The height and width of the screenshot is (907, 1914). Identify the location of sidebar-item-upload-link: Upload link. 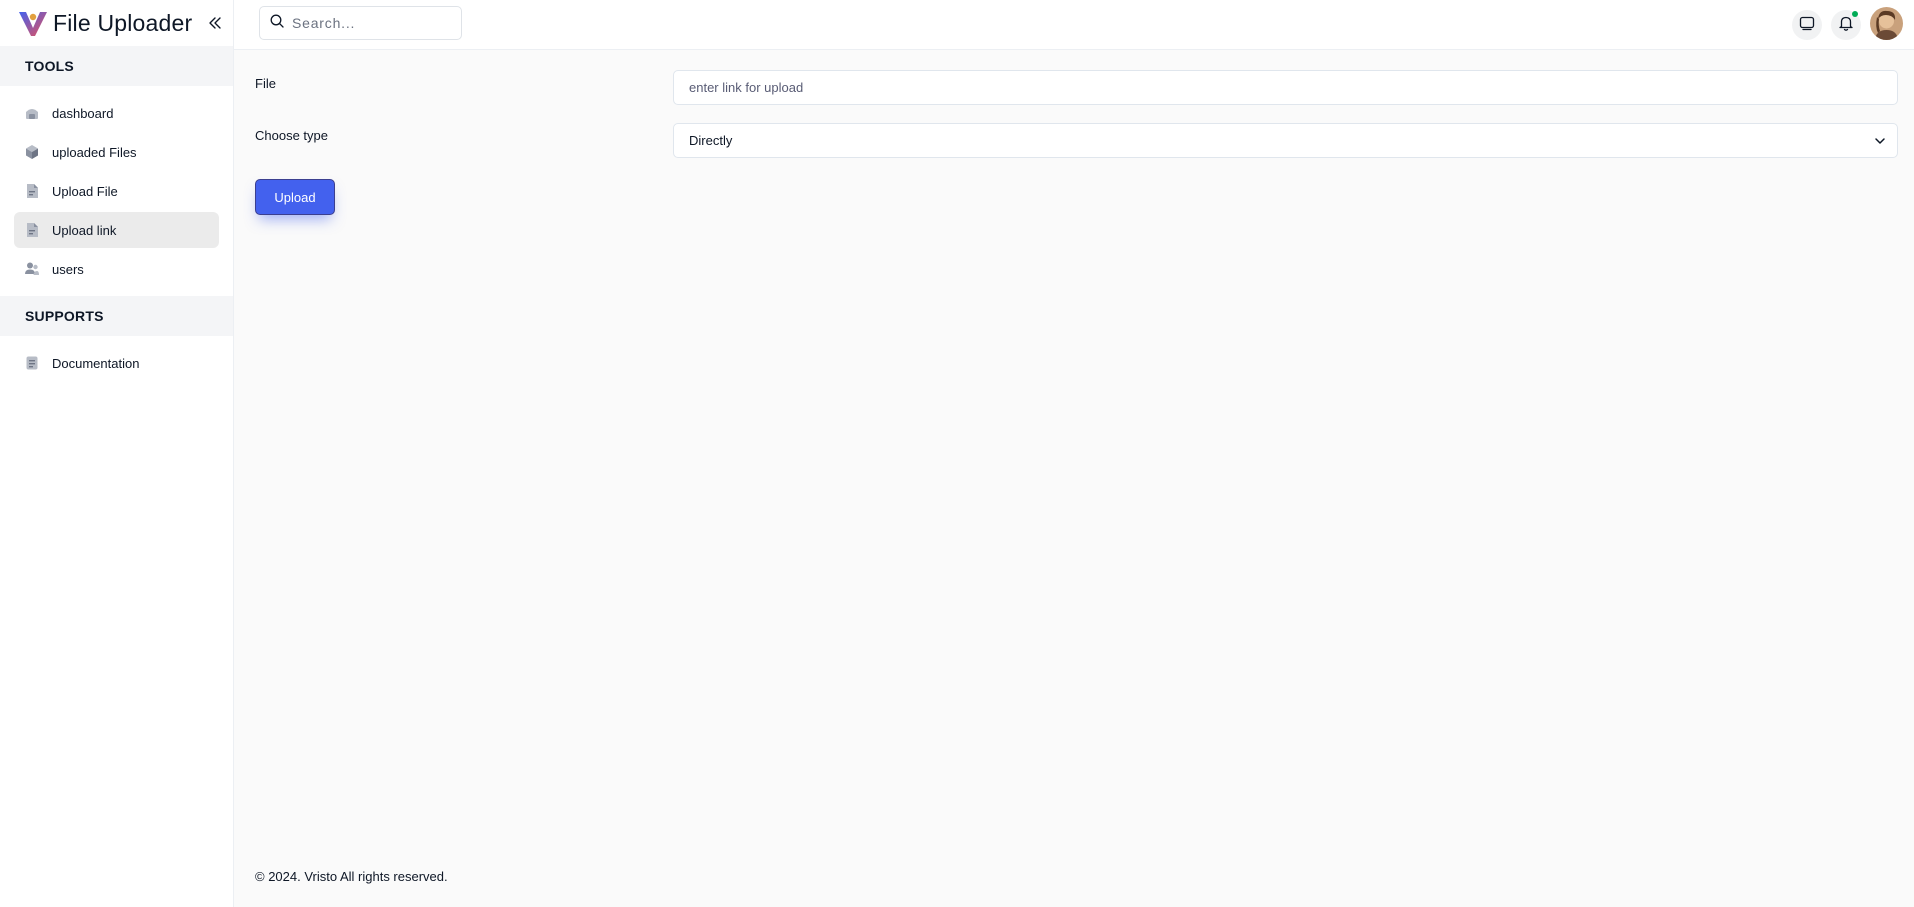
(116, 230).